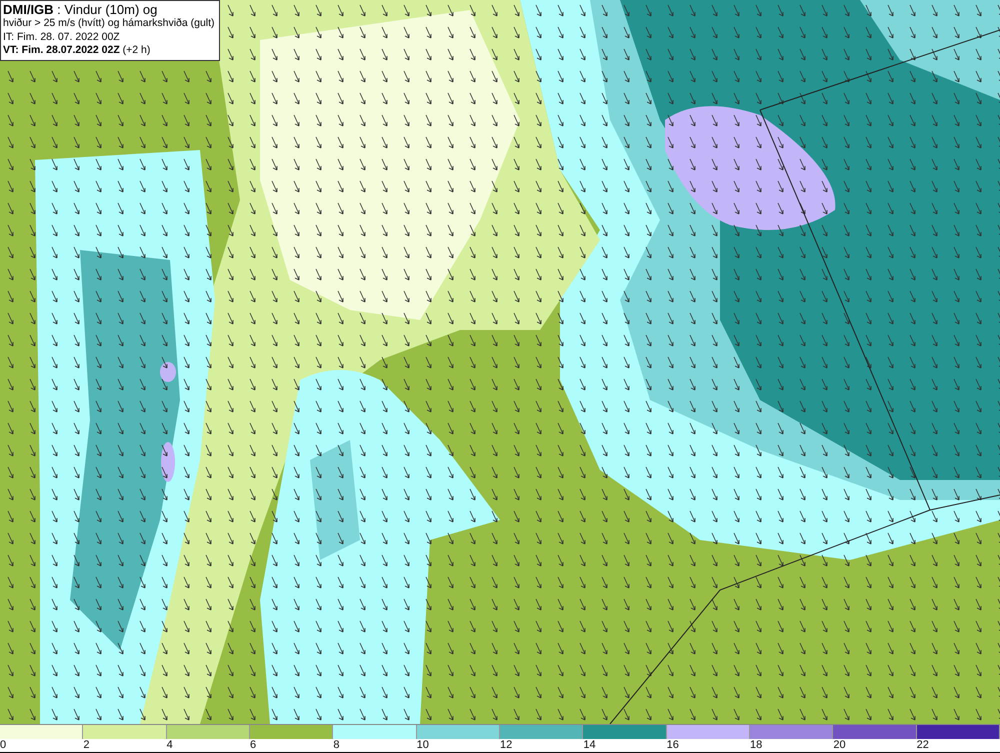  Describe the element at coordinates (77, 51) in the screenshot. I see `title-line: VT: Fim. 28.07.2022 02Z (+2 h)` at that location.